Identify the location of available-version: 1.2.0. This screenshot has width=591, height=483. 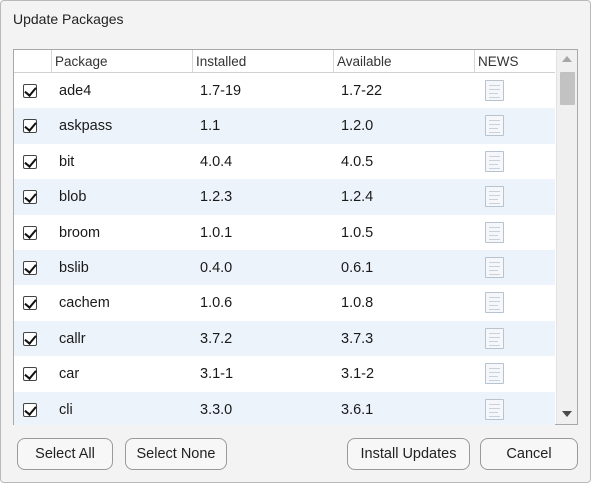
(357, 126).